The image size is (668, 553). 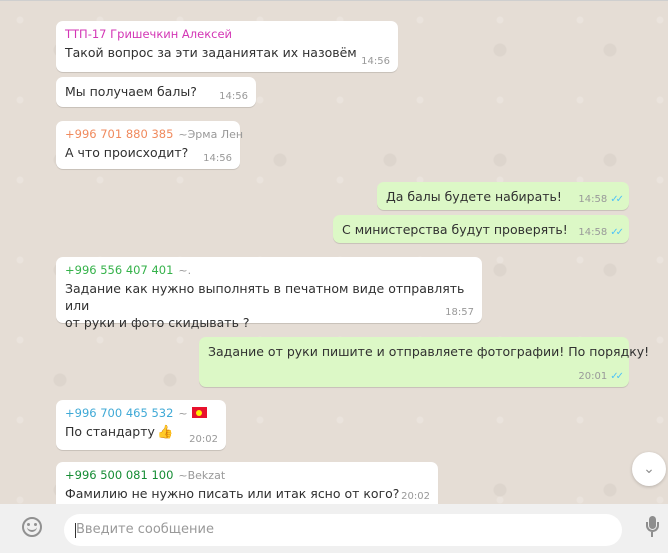 What do you see at coordinates (32, 527) in the screenshot?
I see `smiley-icon` at bounding box center [32, 527].